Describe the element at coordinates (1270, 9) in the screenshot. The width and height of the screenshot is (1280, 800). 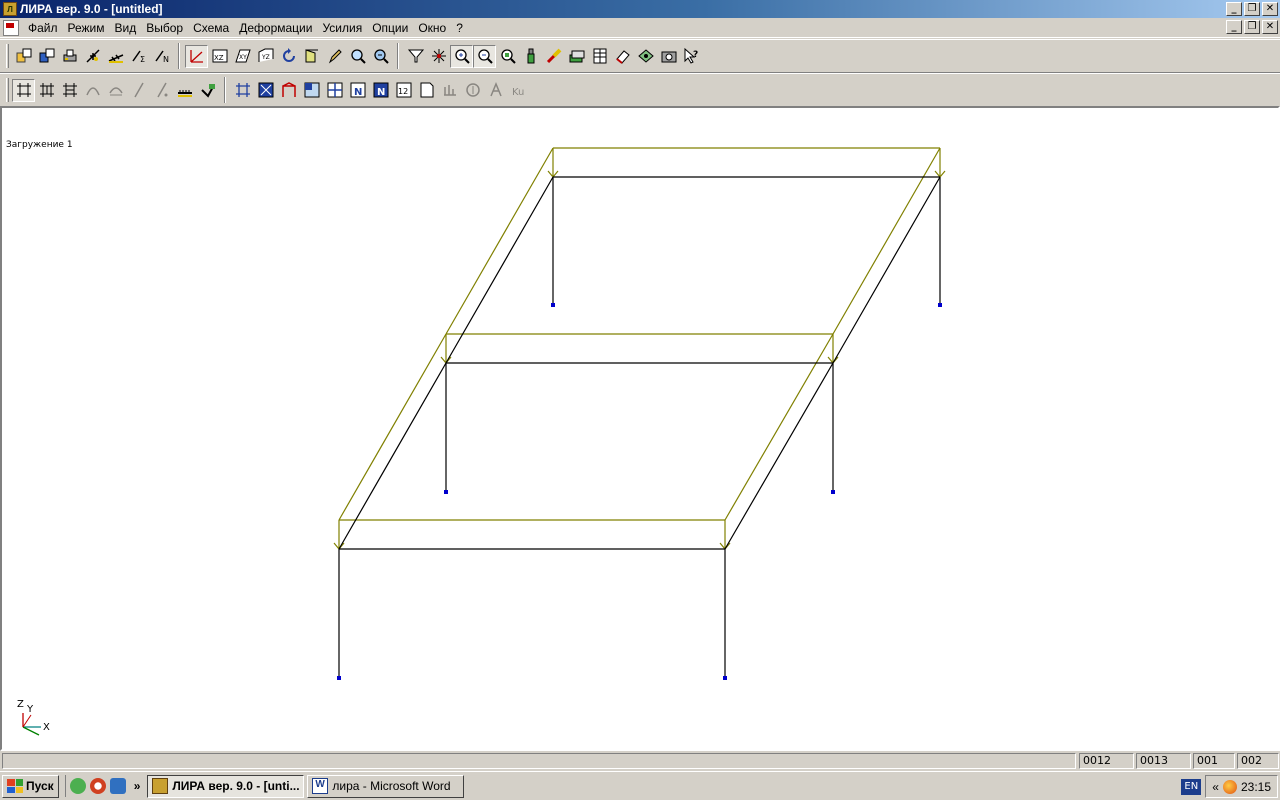
I see `close-button: ✕` at that location.